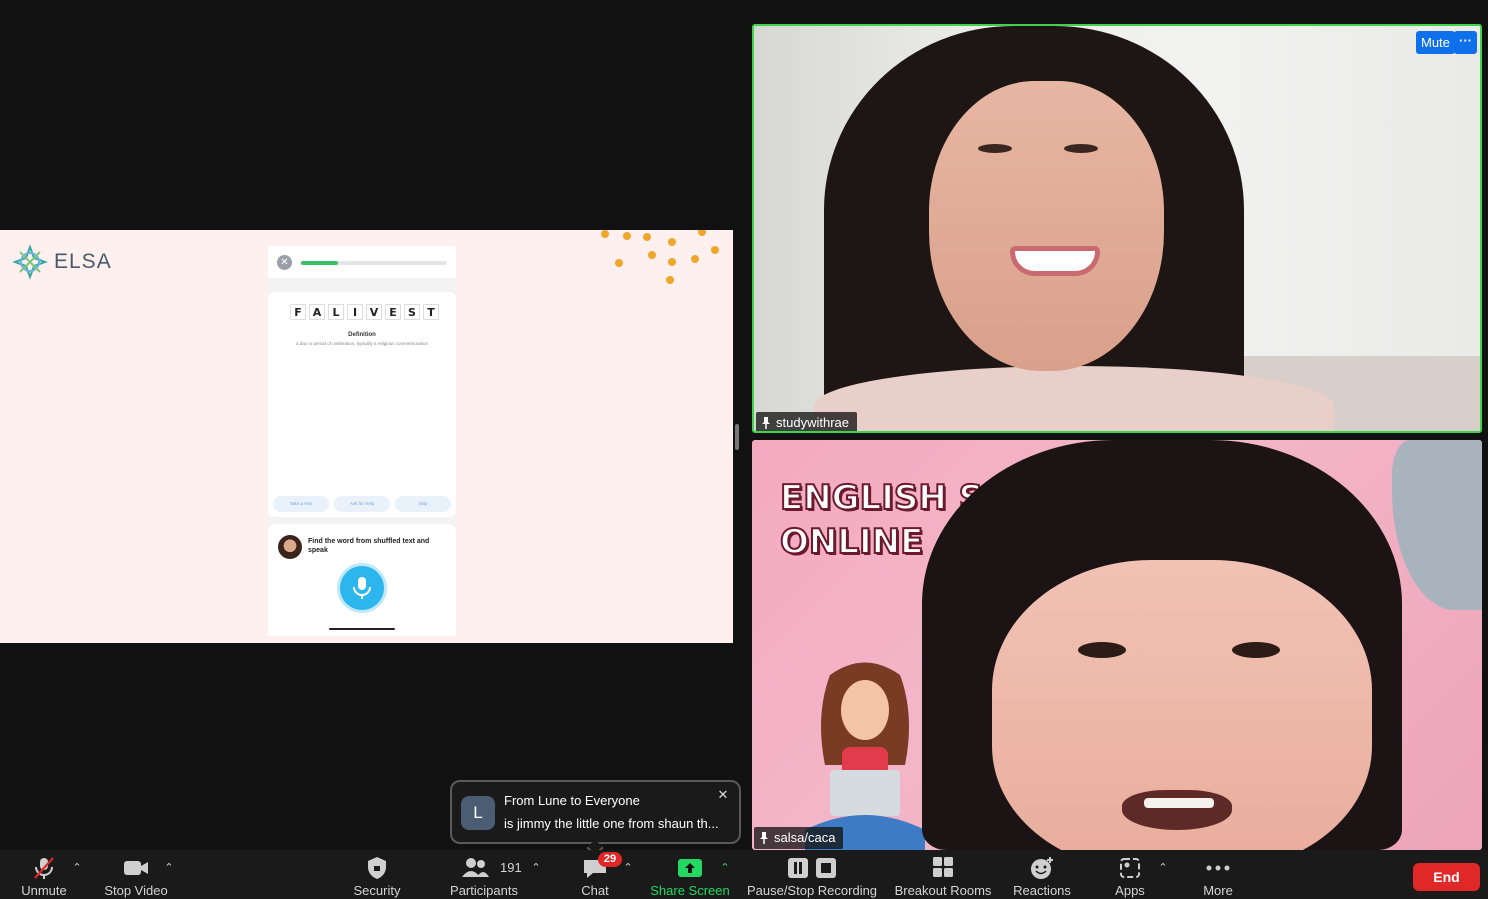 Image resolution: width=1488 pixels, height=899 pixels. What do you see at coordinates (1218, 868) in the screenshot?
I see `more-dots-icon` at bounding box center [1218, 868].